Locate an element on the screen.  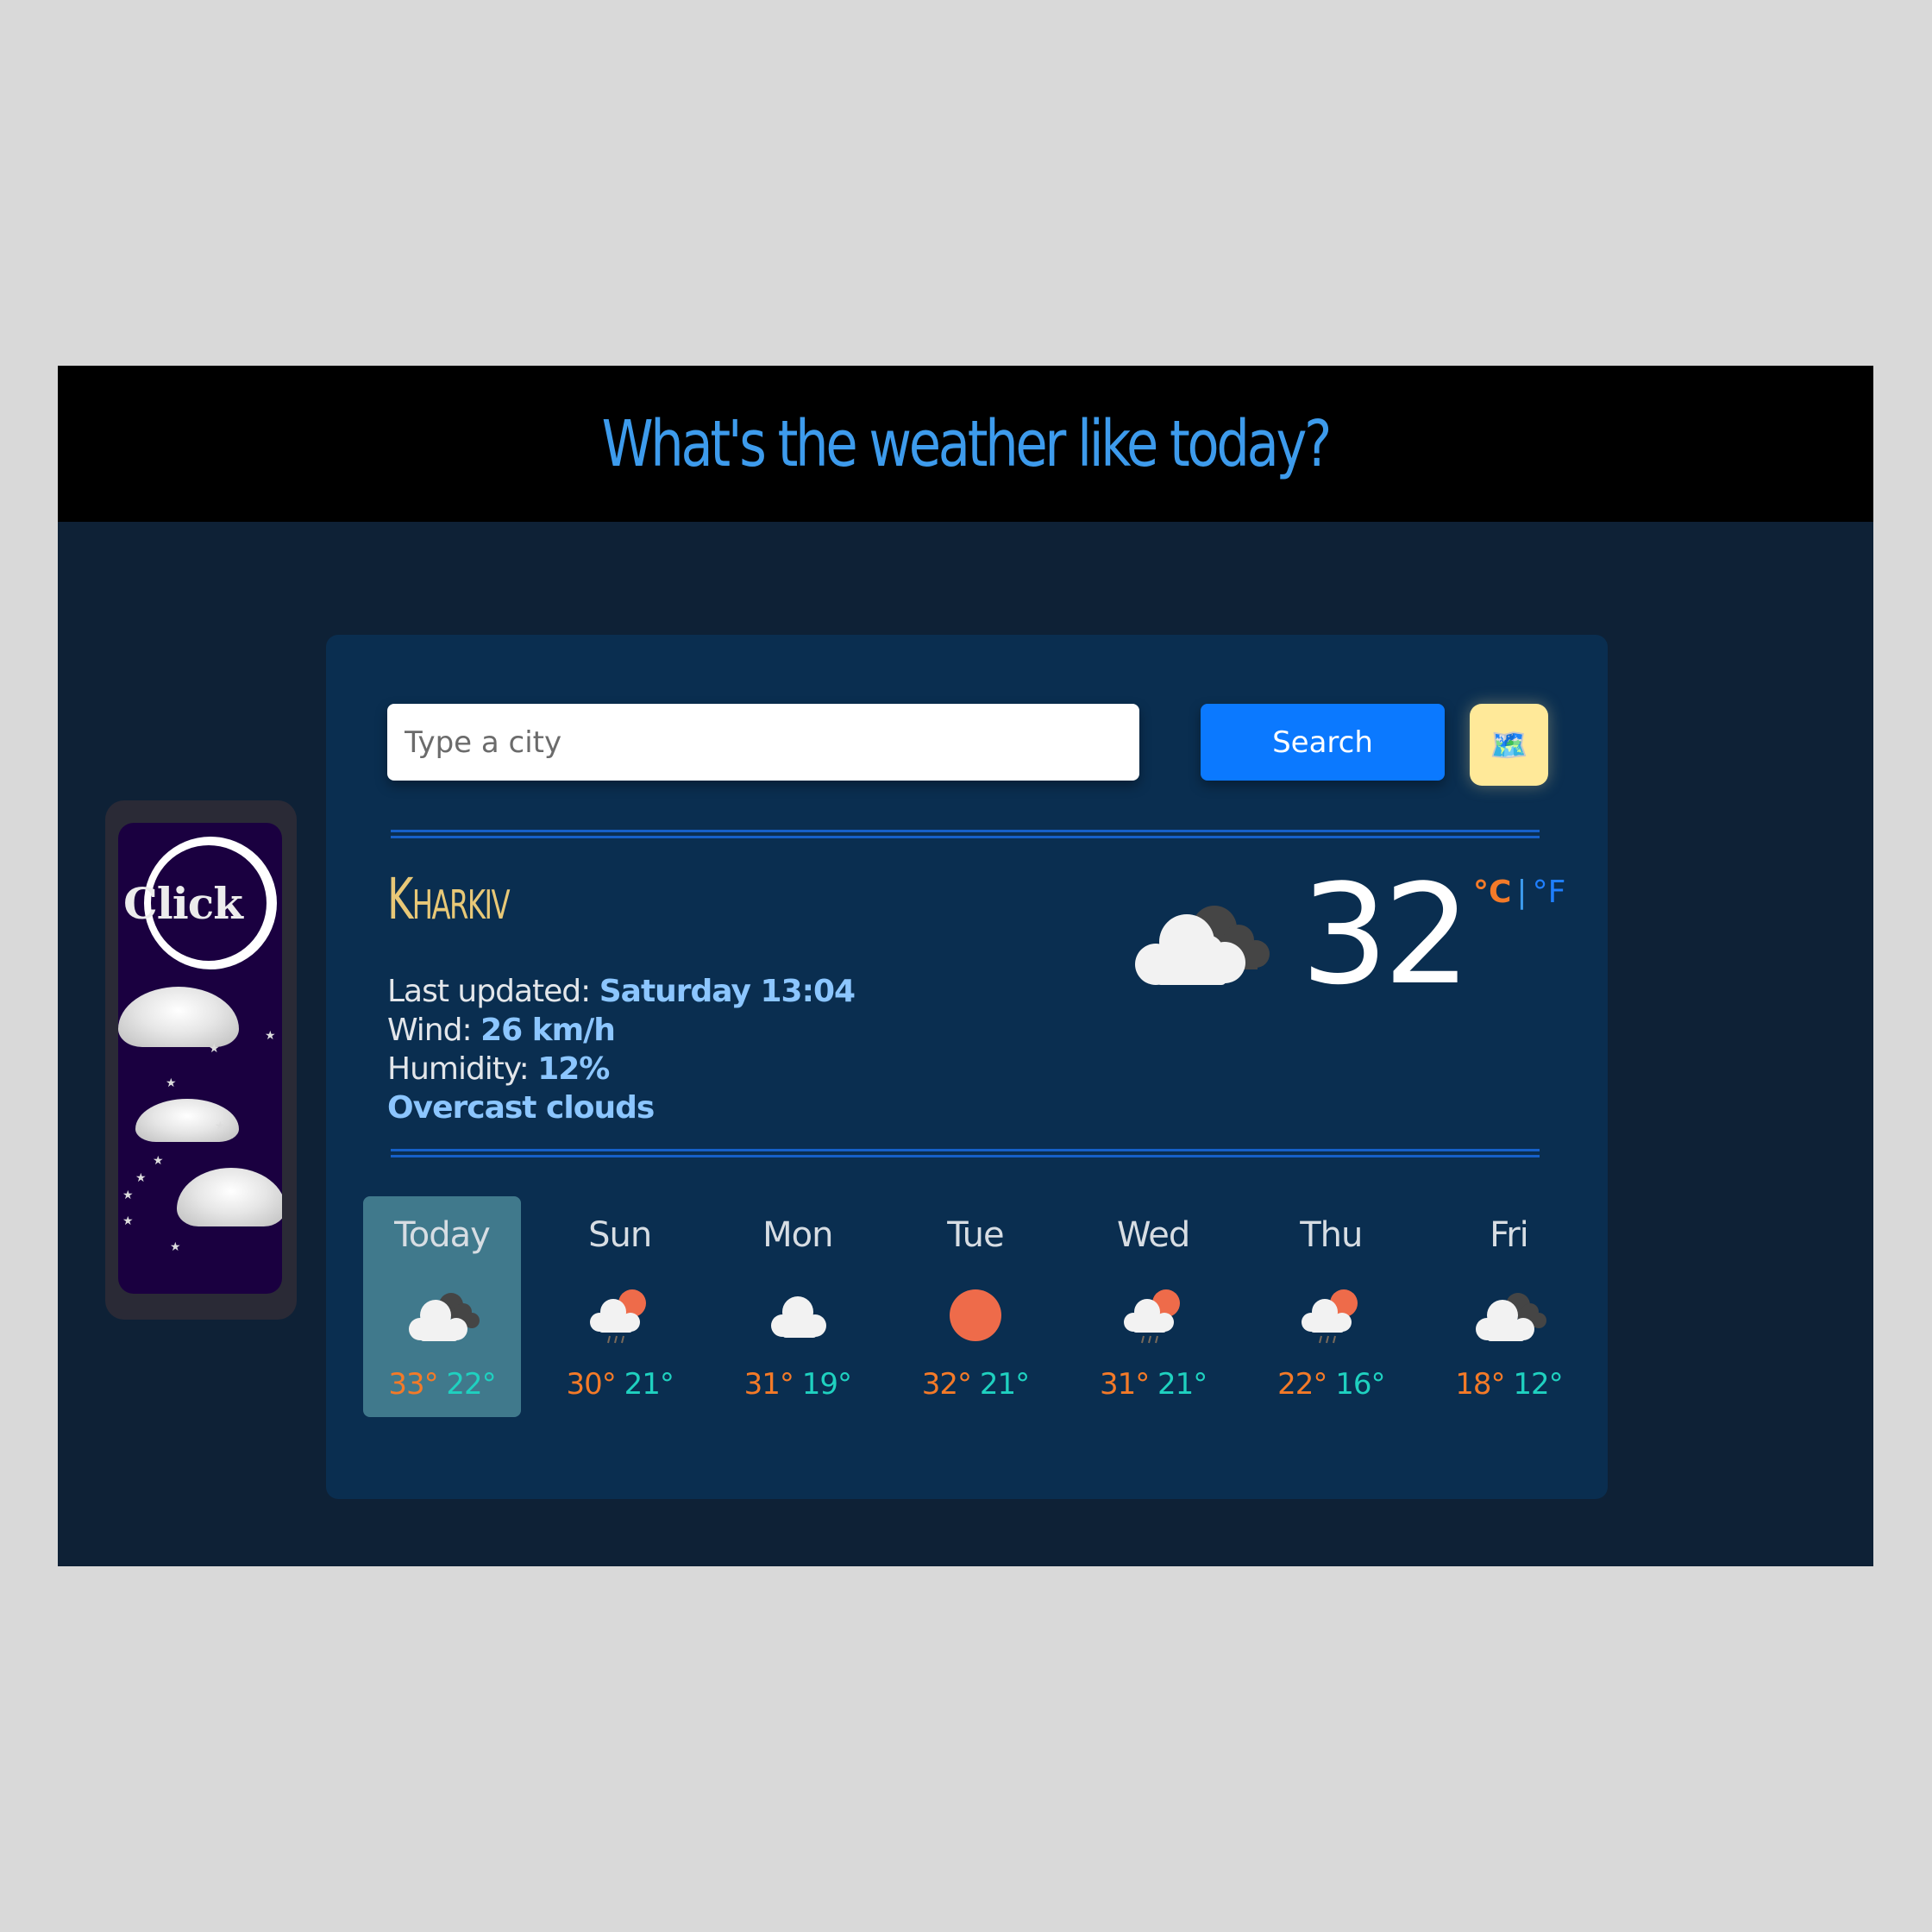
forecast-day-label: Fri is located at coordinates (1510, 1235).